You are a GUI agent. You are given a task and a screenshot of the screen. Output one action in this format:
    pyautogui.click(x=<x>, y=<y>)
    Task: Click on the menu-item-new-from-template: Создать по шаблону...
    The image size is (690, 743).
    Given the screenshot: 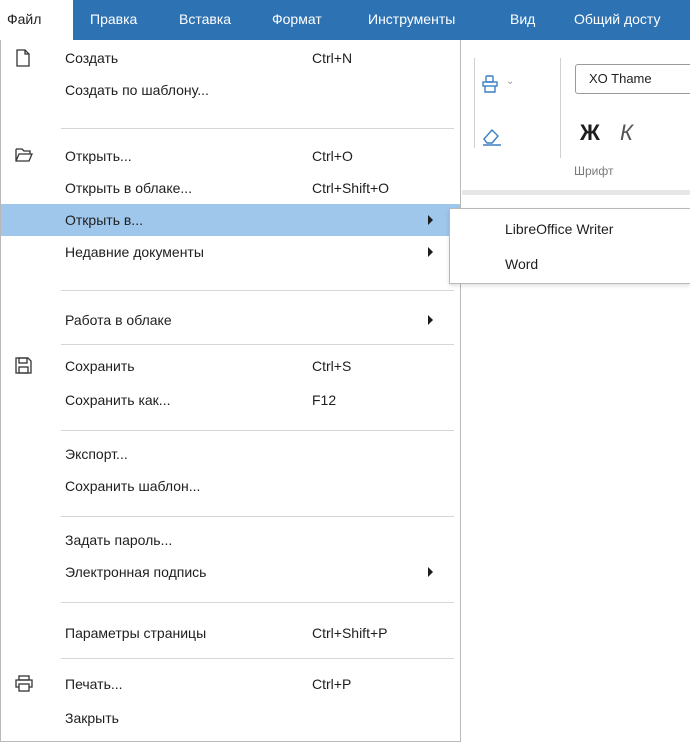 What is the action you would take?
    pyautogui.click(x=230, y=90)
    